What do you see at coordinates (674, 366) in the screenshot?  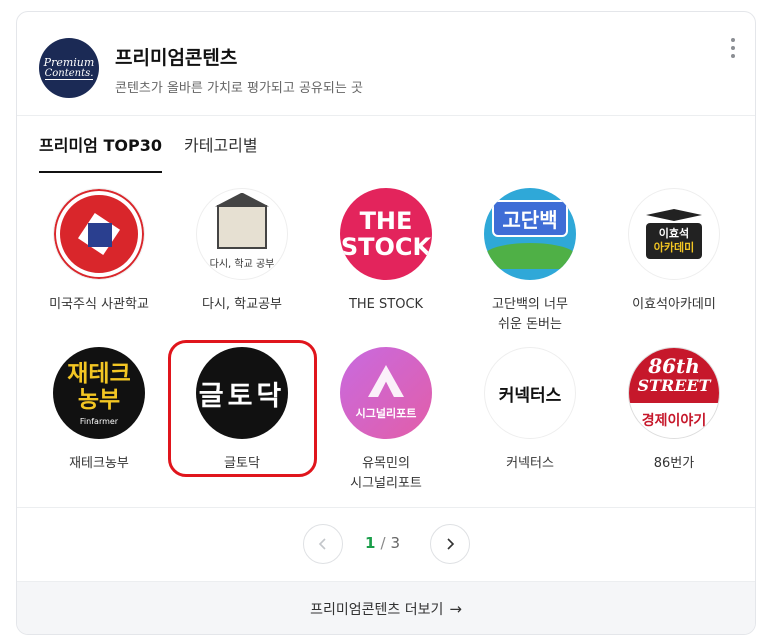 I see `thumbnail-text: 86th` at bounding box center [674, 366].